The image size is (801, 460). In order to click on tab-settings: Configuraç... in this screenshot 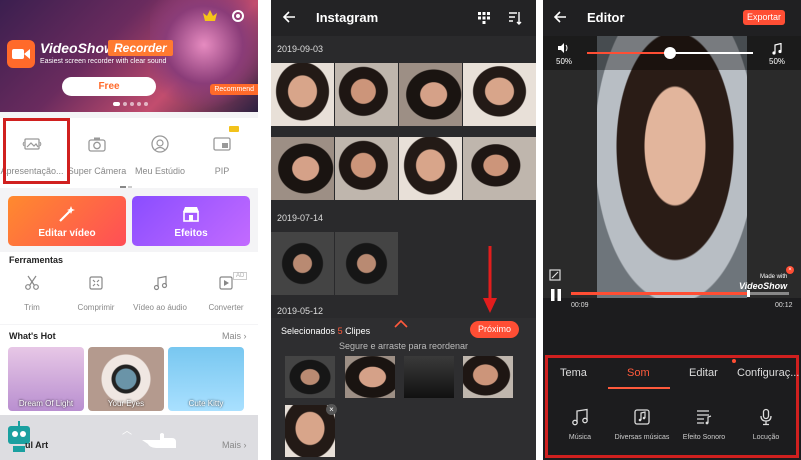, I will do `click(768, 373)`.